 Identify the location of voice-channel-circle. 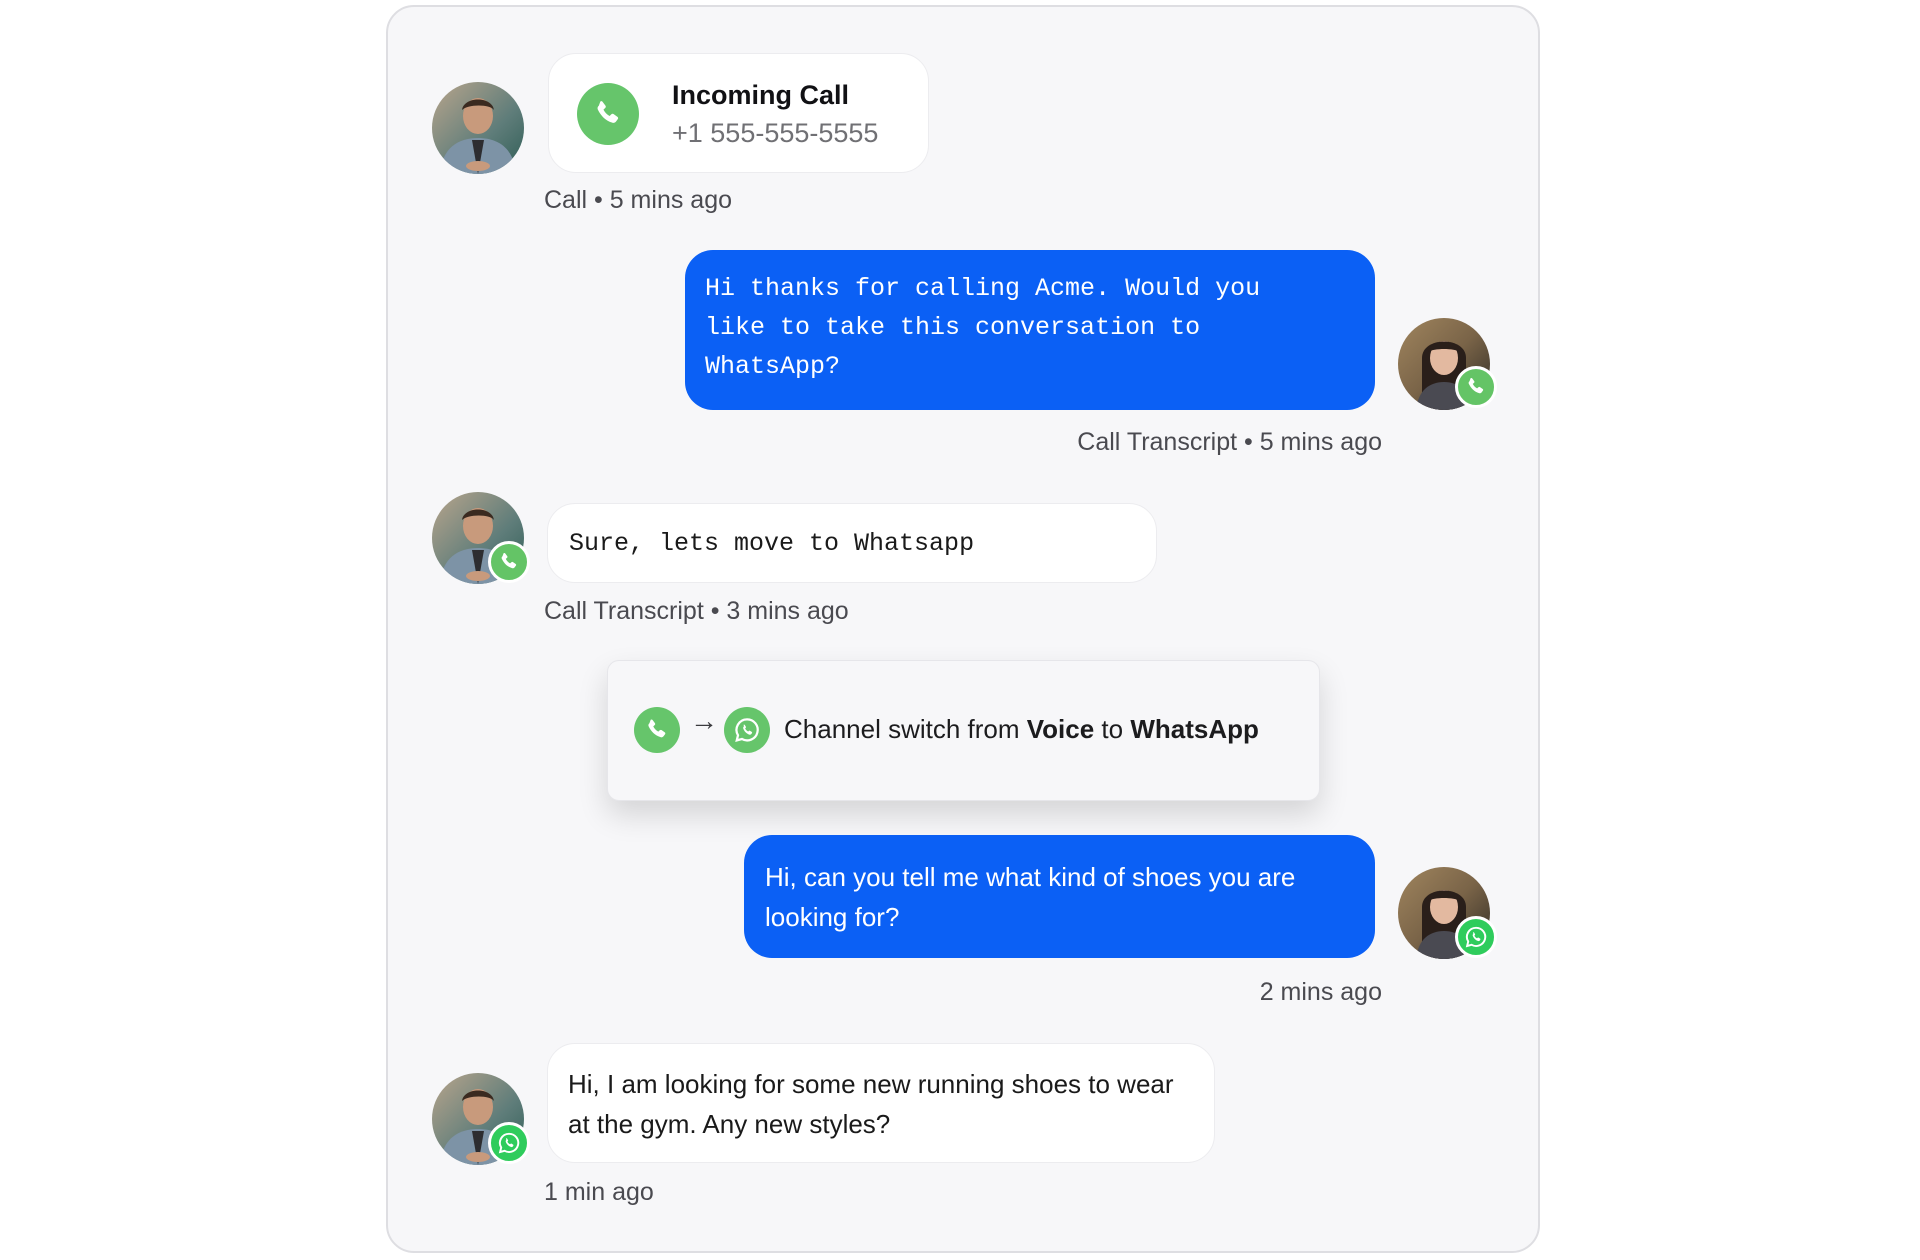
(657, 730).